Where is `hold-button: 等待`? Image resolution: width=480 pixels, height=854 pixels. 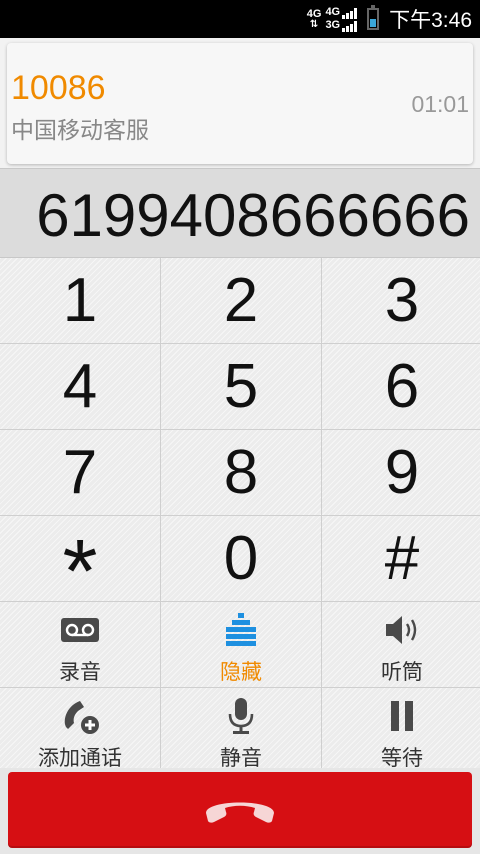 hold-button: 等待 is located at coordinates (401, 730).